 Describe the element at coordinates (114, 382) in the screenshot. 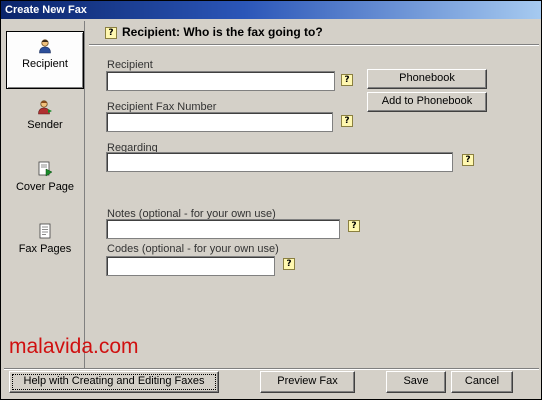

I see `help-creating-faxes-button: Help with Creating and Editing Faxes` at that location.